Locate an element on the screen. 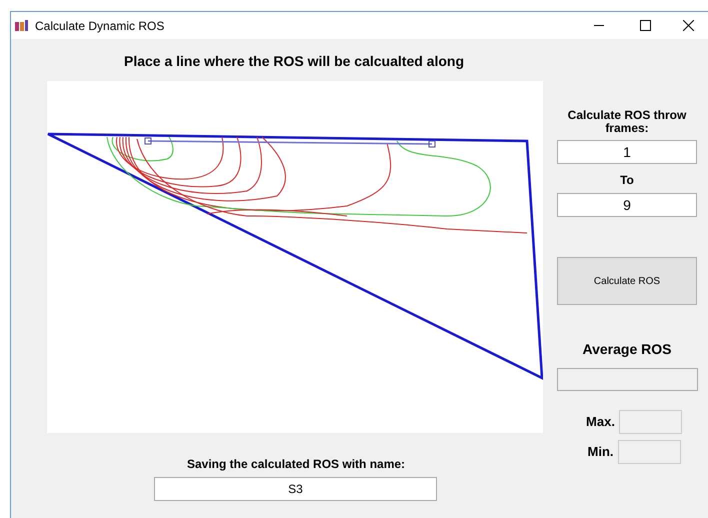 The width and height of the screenshot is (708, 518). measurement-line is located at coordinates (290, 143).